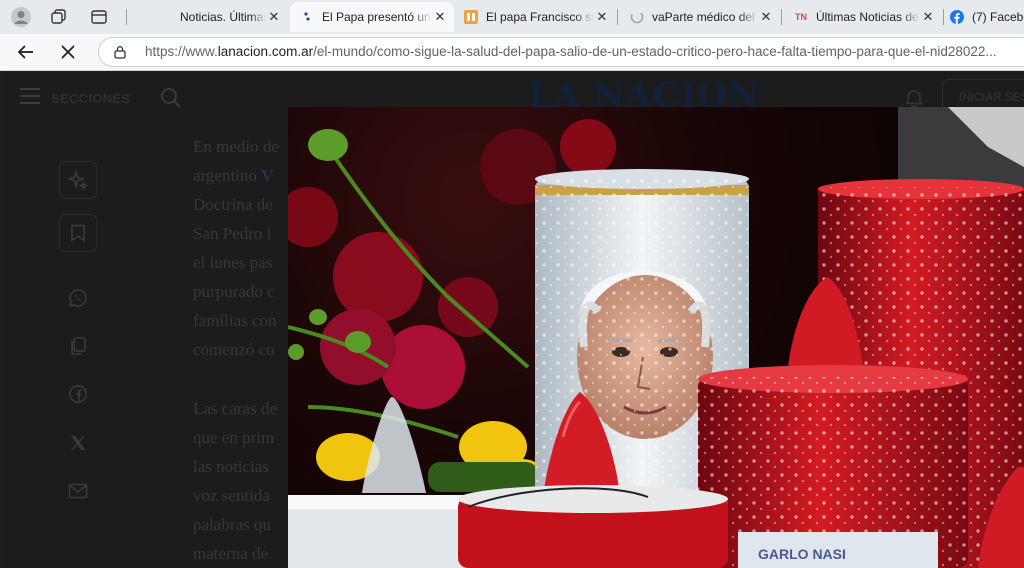 The image size is (1024, 568). I want to click on tab-title: El papa Francisco sufrió, so click(540, 17).